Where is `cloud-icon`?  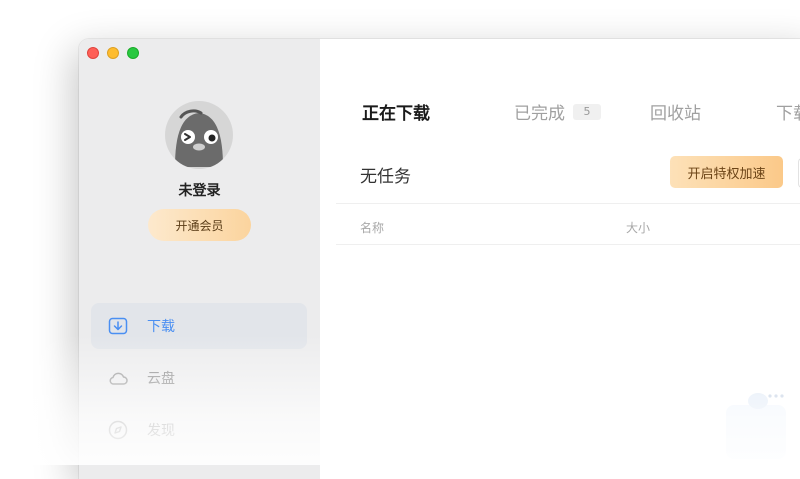 cloud-icon is located at coordinates (118, 378).